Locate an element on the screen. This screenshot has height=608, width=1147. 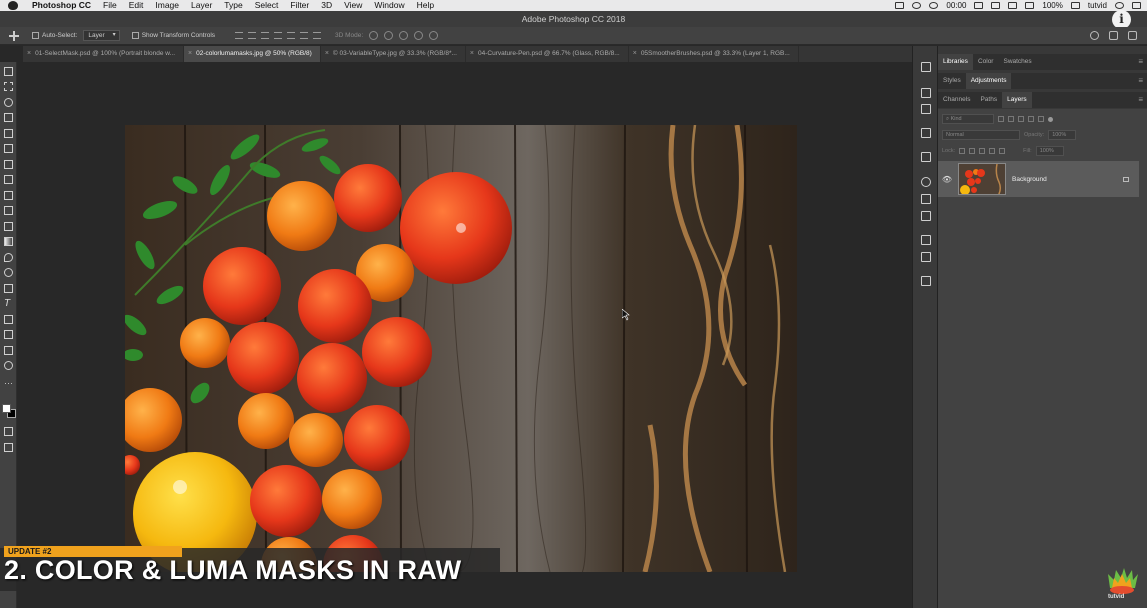
type-tool: T is located at coordinates (8, 303).